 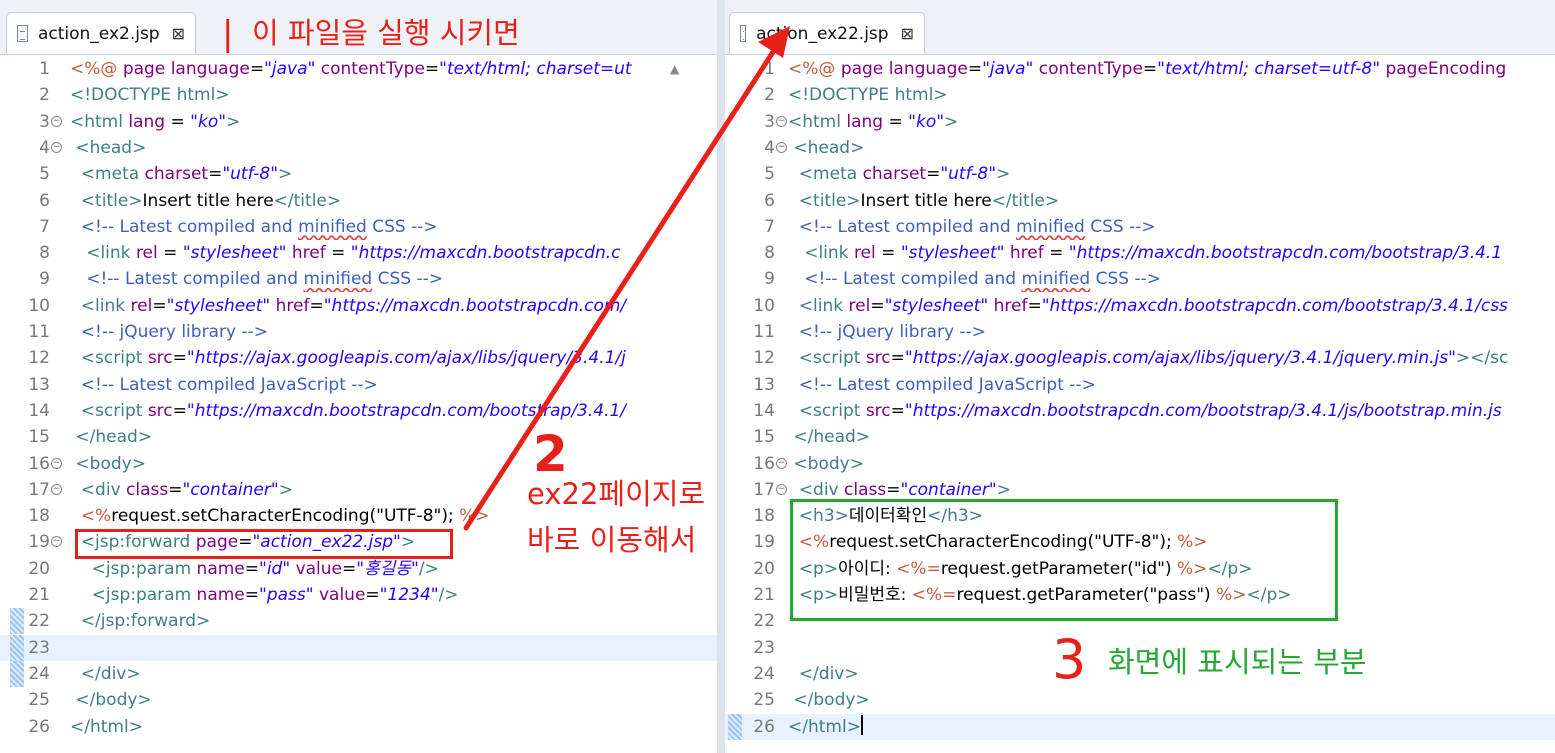 What do you see at coordinates (1120, 226) in the screenshot?
I see `code-token: CSS -->` at bounding box center [1120, 226].